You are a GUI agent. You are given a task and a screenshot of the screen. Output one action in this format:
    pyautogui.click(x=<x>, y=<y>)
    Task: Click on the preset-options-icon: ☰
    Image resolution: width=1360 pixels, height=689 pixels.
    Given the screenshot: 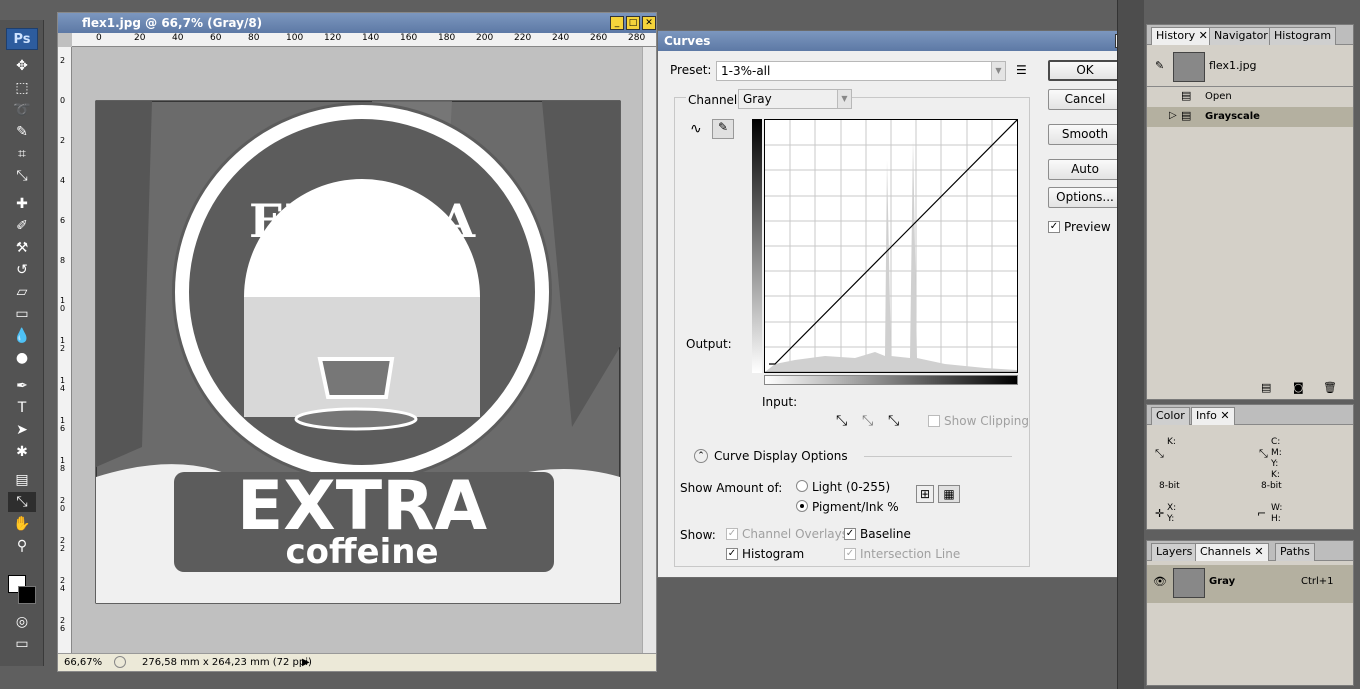 What is the action you would take?
    pyautogui.click(x=1021, y=70)
    